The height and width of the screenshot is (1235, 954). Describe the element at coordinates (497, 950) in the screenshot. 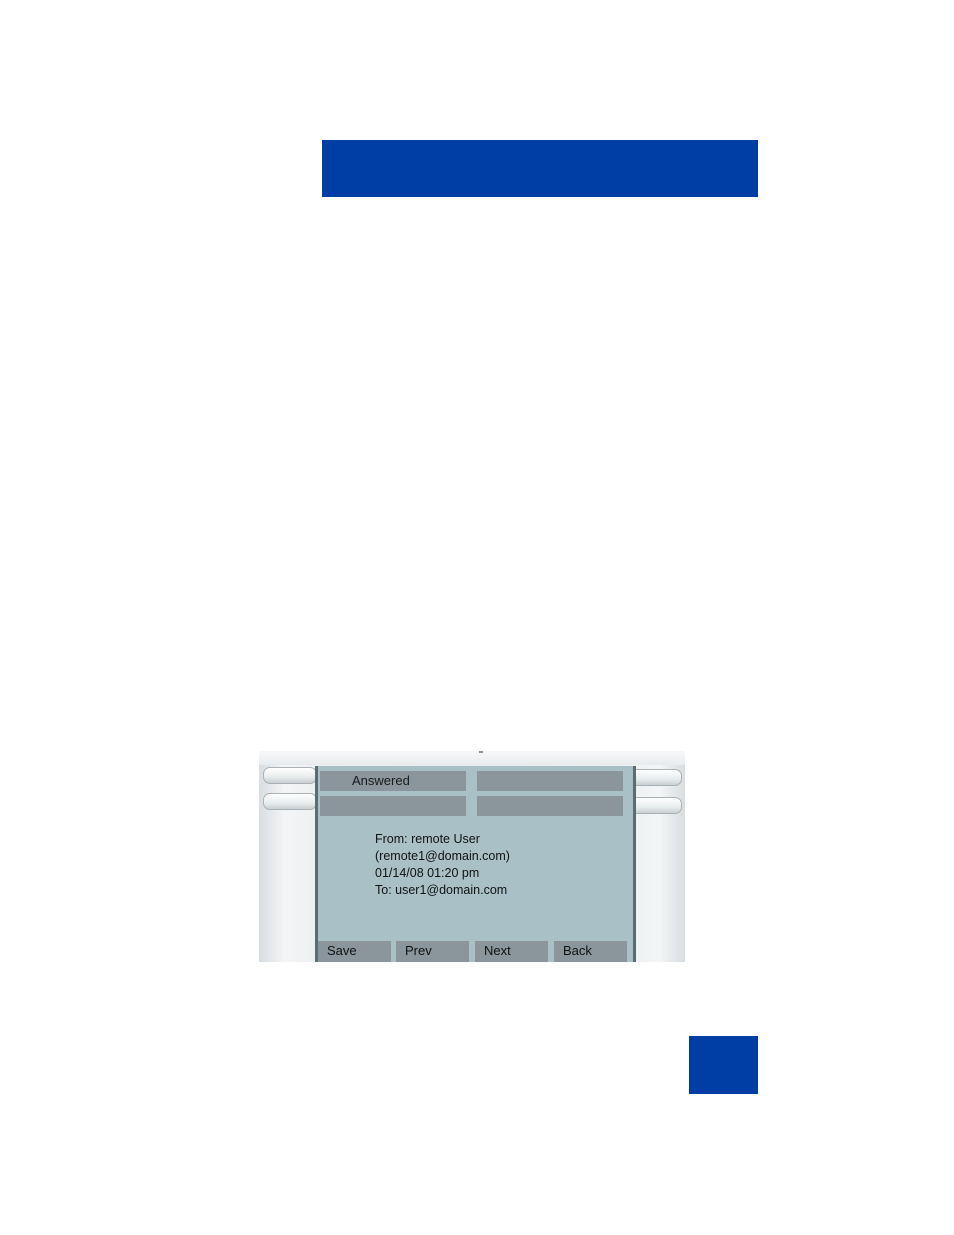

I see `next-softkey-label: Next` at that location.